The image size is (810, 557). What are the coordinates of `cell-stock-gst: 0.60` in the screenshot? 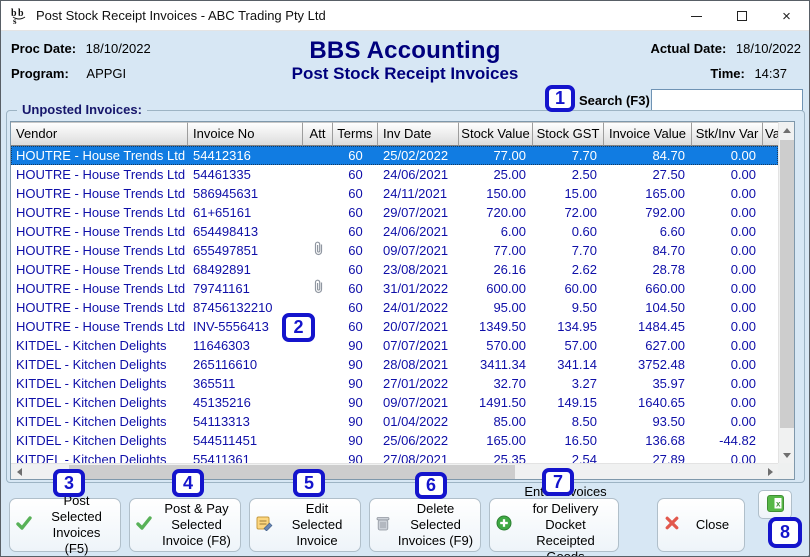 It's located at (584, 231).